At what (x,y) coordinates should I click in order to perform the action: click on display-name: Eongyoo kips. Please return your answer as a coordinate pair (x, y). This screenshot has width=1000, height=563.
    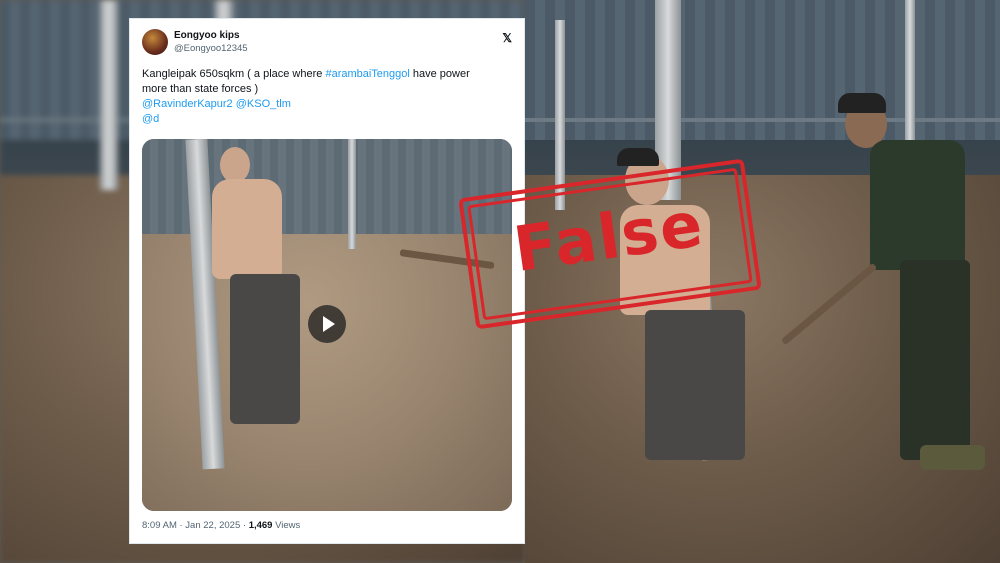
    Looking at the image, I should click on (207, 35).